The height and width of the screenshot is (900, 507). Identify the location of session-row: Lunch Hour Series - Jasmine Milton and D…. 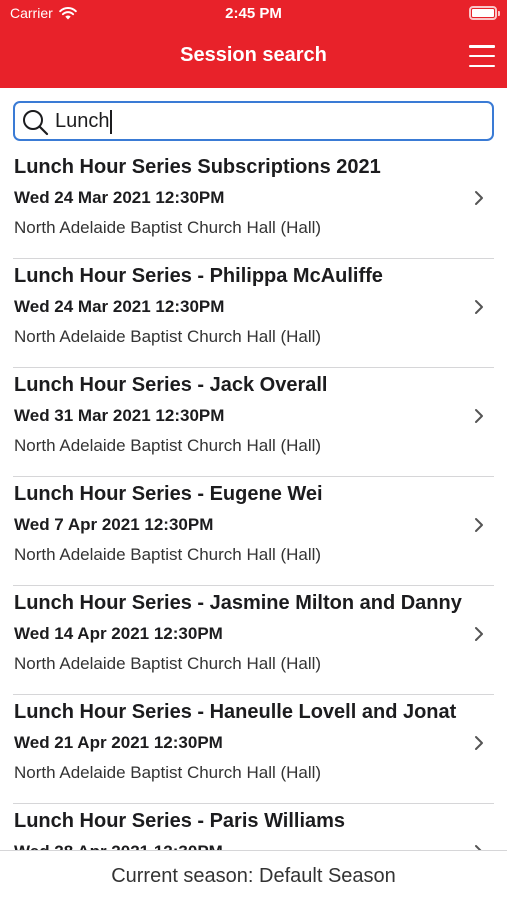
(253, 640).